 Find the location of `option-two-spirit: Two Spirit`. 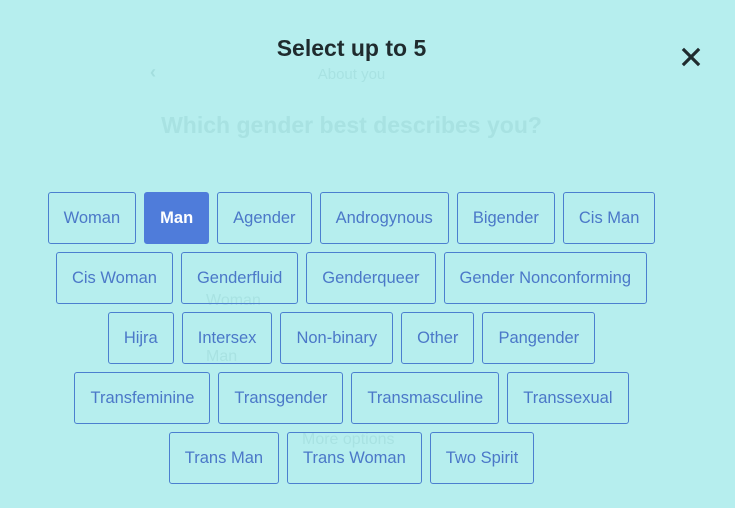

option-two-spirit: Two Spirit is located at coordinates (482, 458).